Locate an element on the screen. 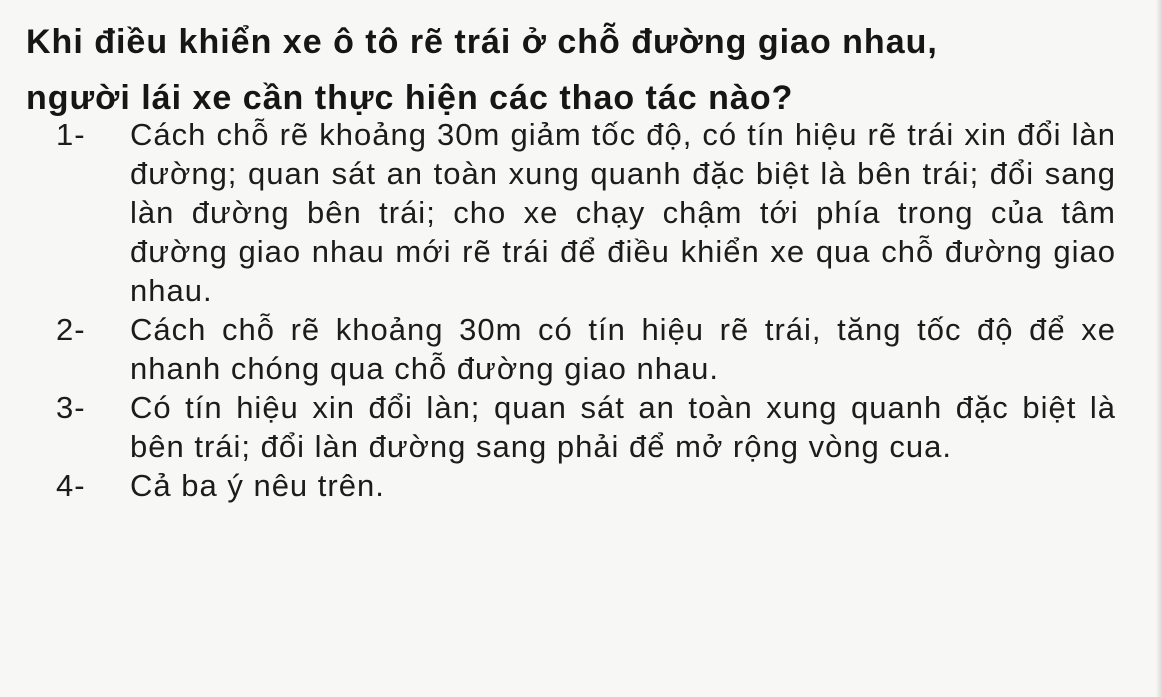 This screenshot has width=1162, height=697. answer-number: 3- is located at coordinates (71, 407).